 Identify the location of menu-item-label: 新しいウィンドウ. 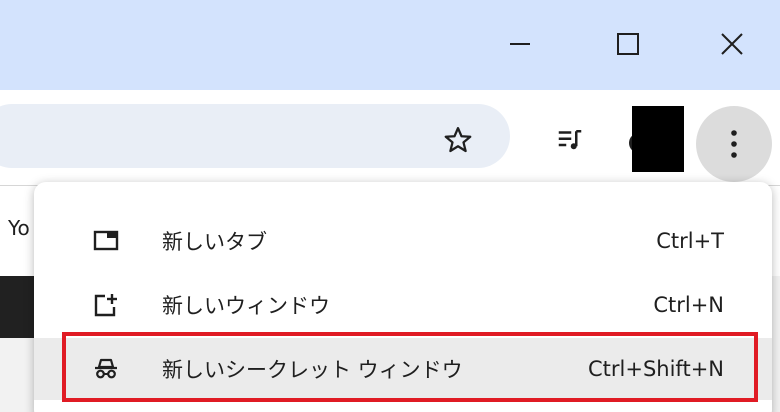
(246, 306).